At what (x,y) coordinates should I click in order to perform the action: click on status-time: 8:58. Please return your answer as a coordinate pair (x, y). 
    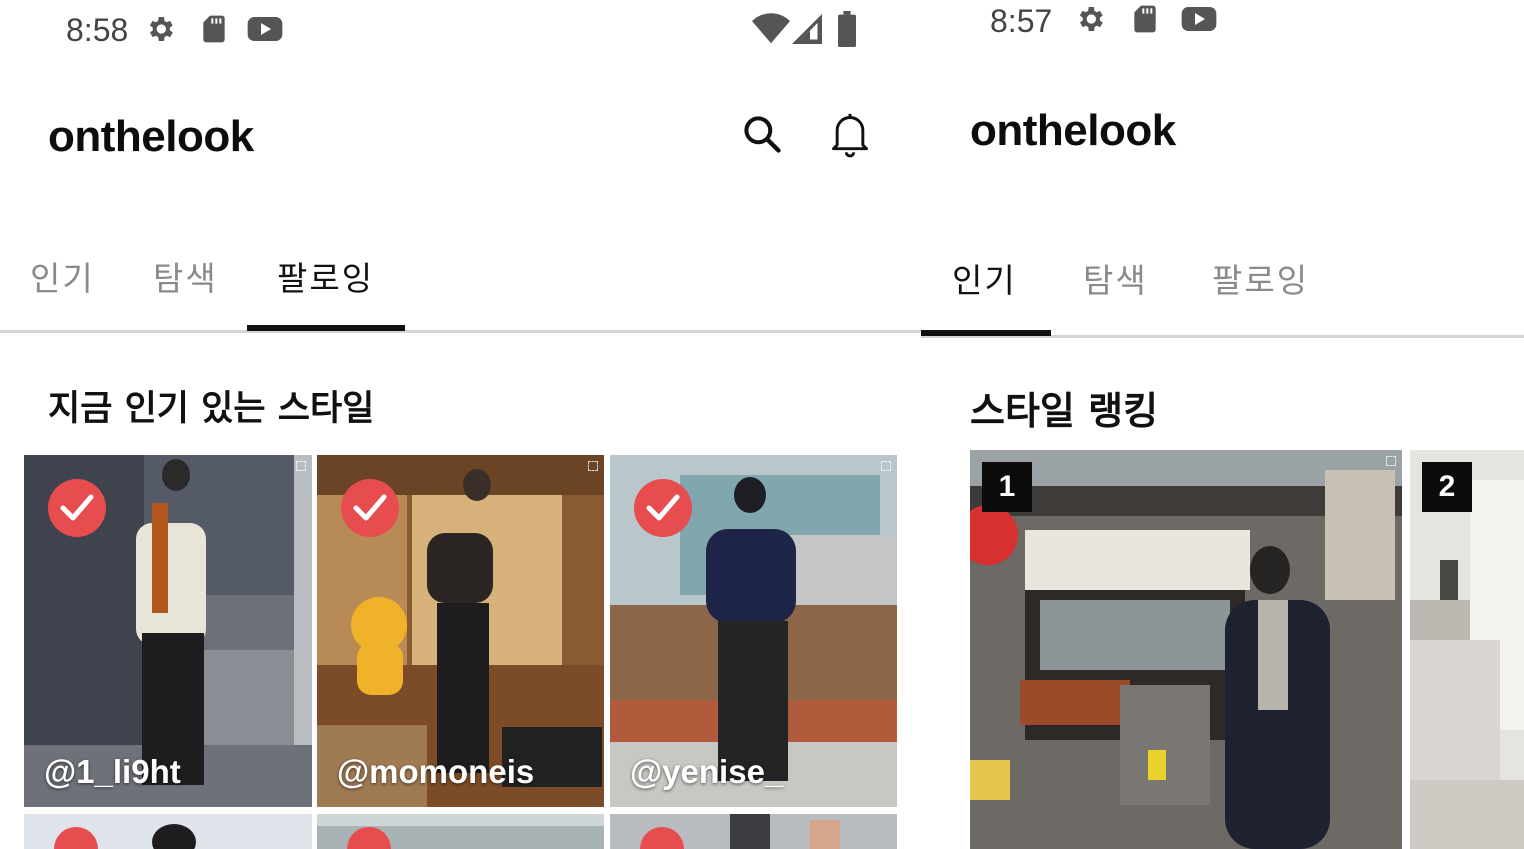
    Looking at the image, I should click on (97, 30).